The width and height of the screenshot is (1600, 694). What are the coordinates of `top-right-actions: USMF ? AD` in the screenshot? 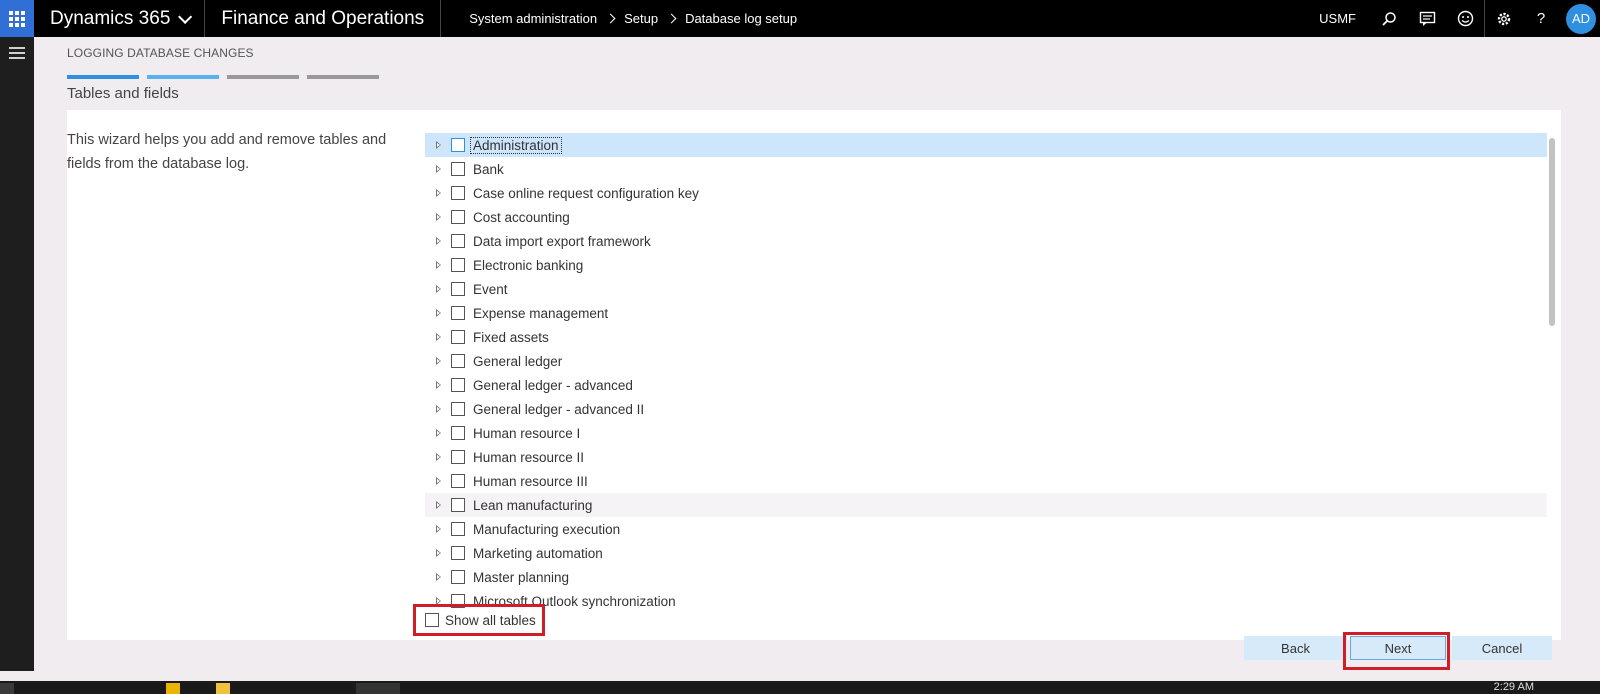 It's located at (1459, 18).